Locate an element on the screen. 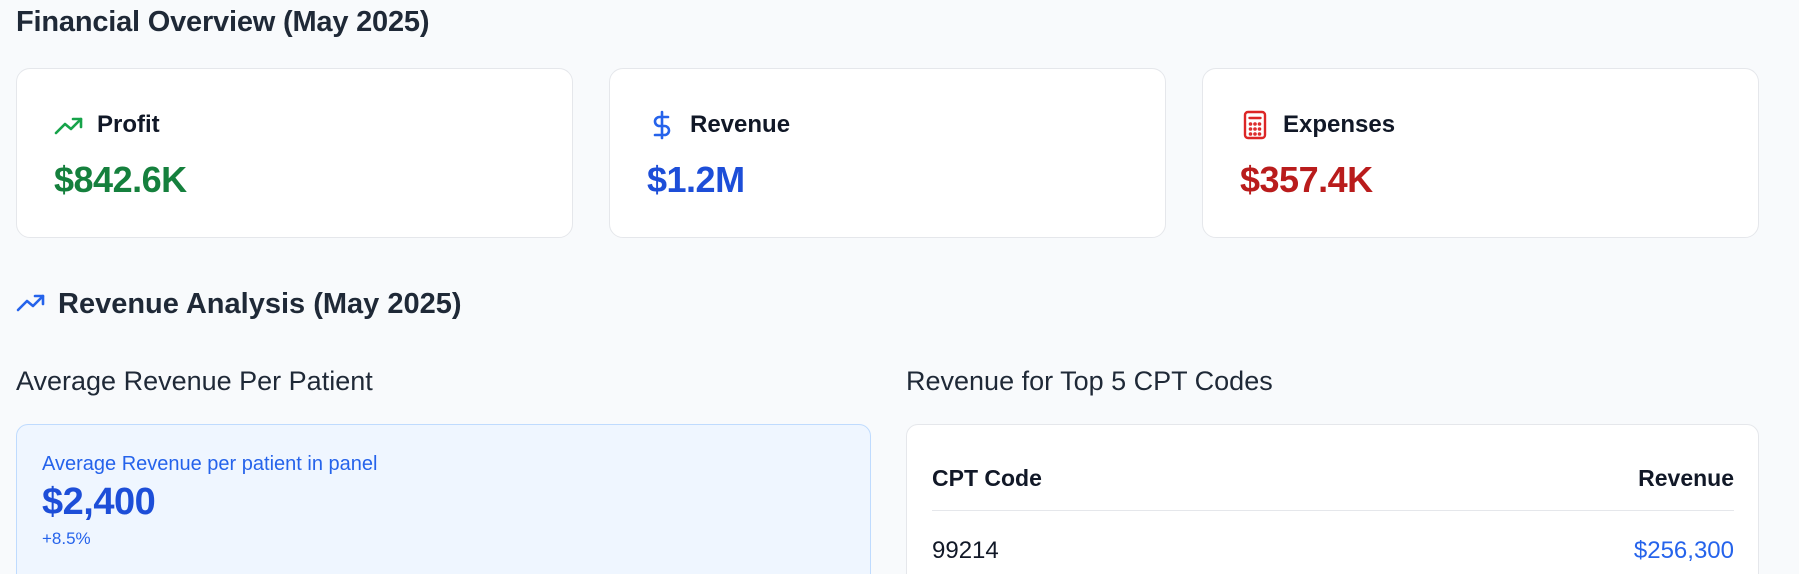 The height and width of the screenshot is (574, 1799). financial-overview-title: Financial Overview (May 2025) is located at coordinates (223, 22).